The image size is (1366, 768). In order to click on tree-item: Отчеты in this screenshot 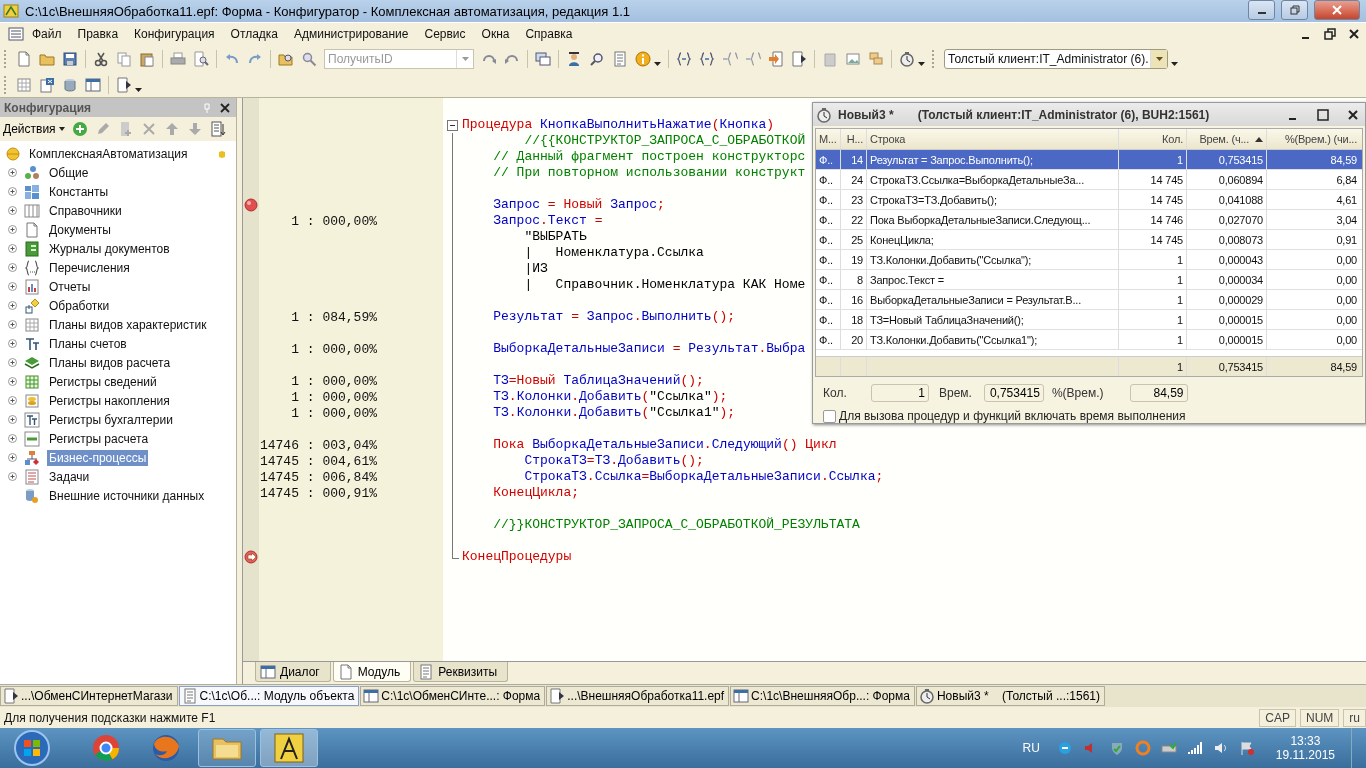, I will do `click(70, 286)`.